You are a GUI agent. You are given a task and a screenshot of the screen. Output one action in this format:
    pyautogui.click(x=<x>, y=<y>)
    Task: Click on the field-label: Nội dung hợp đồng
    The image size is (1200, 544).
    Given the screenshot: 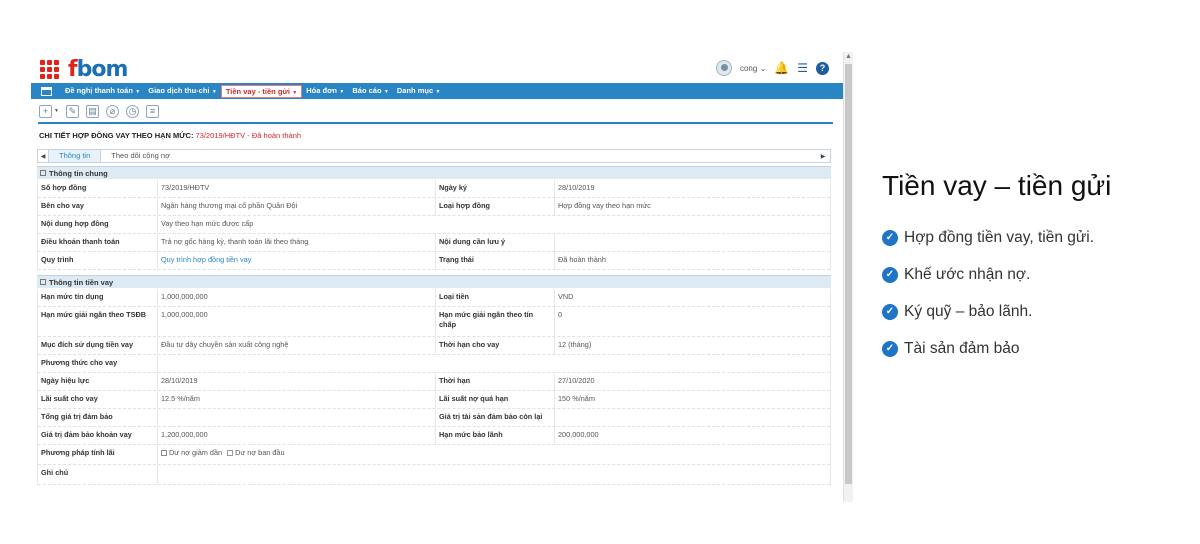 What is the action you would take?
    pyautogui.click(x=75, y=223)
    